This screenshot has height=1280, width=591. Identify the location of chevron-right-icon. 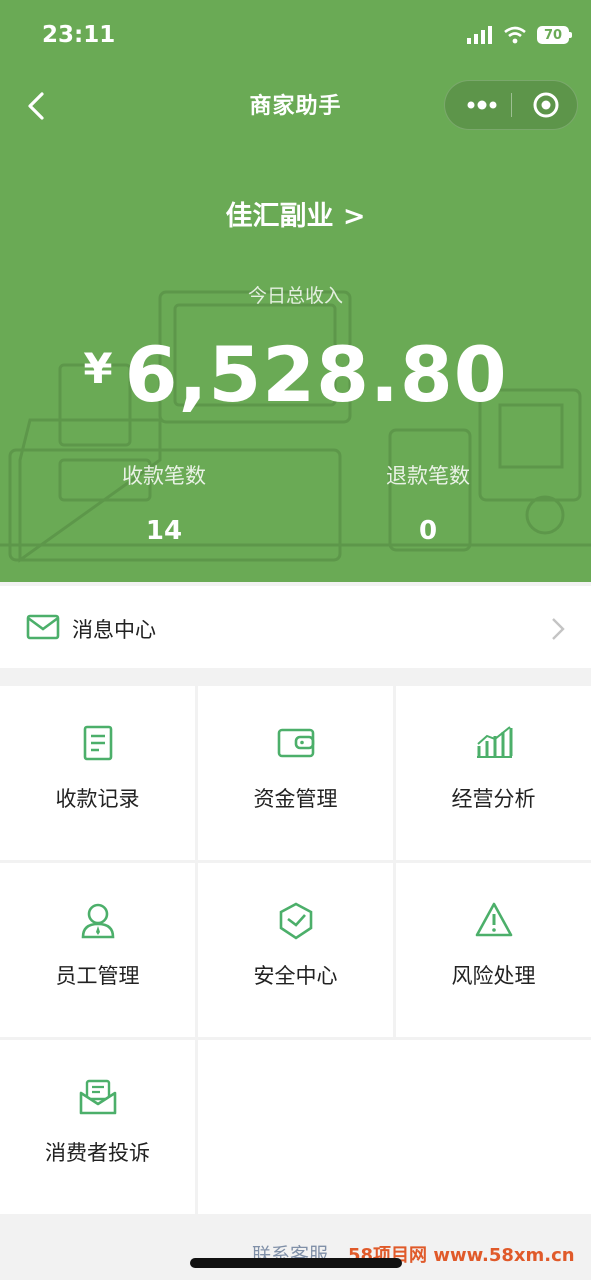
(558, 629).